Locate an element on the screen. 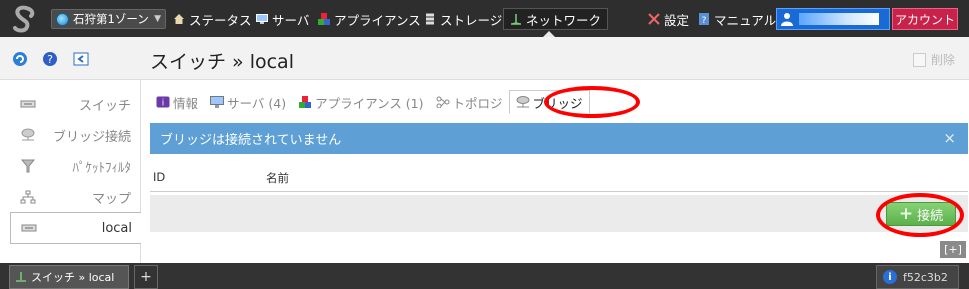 This screenshot has height=289, width=969. sidebar-item-label: マップ is located at coordinates (111, 199).